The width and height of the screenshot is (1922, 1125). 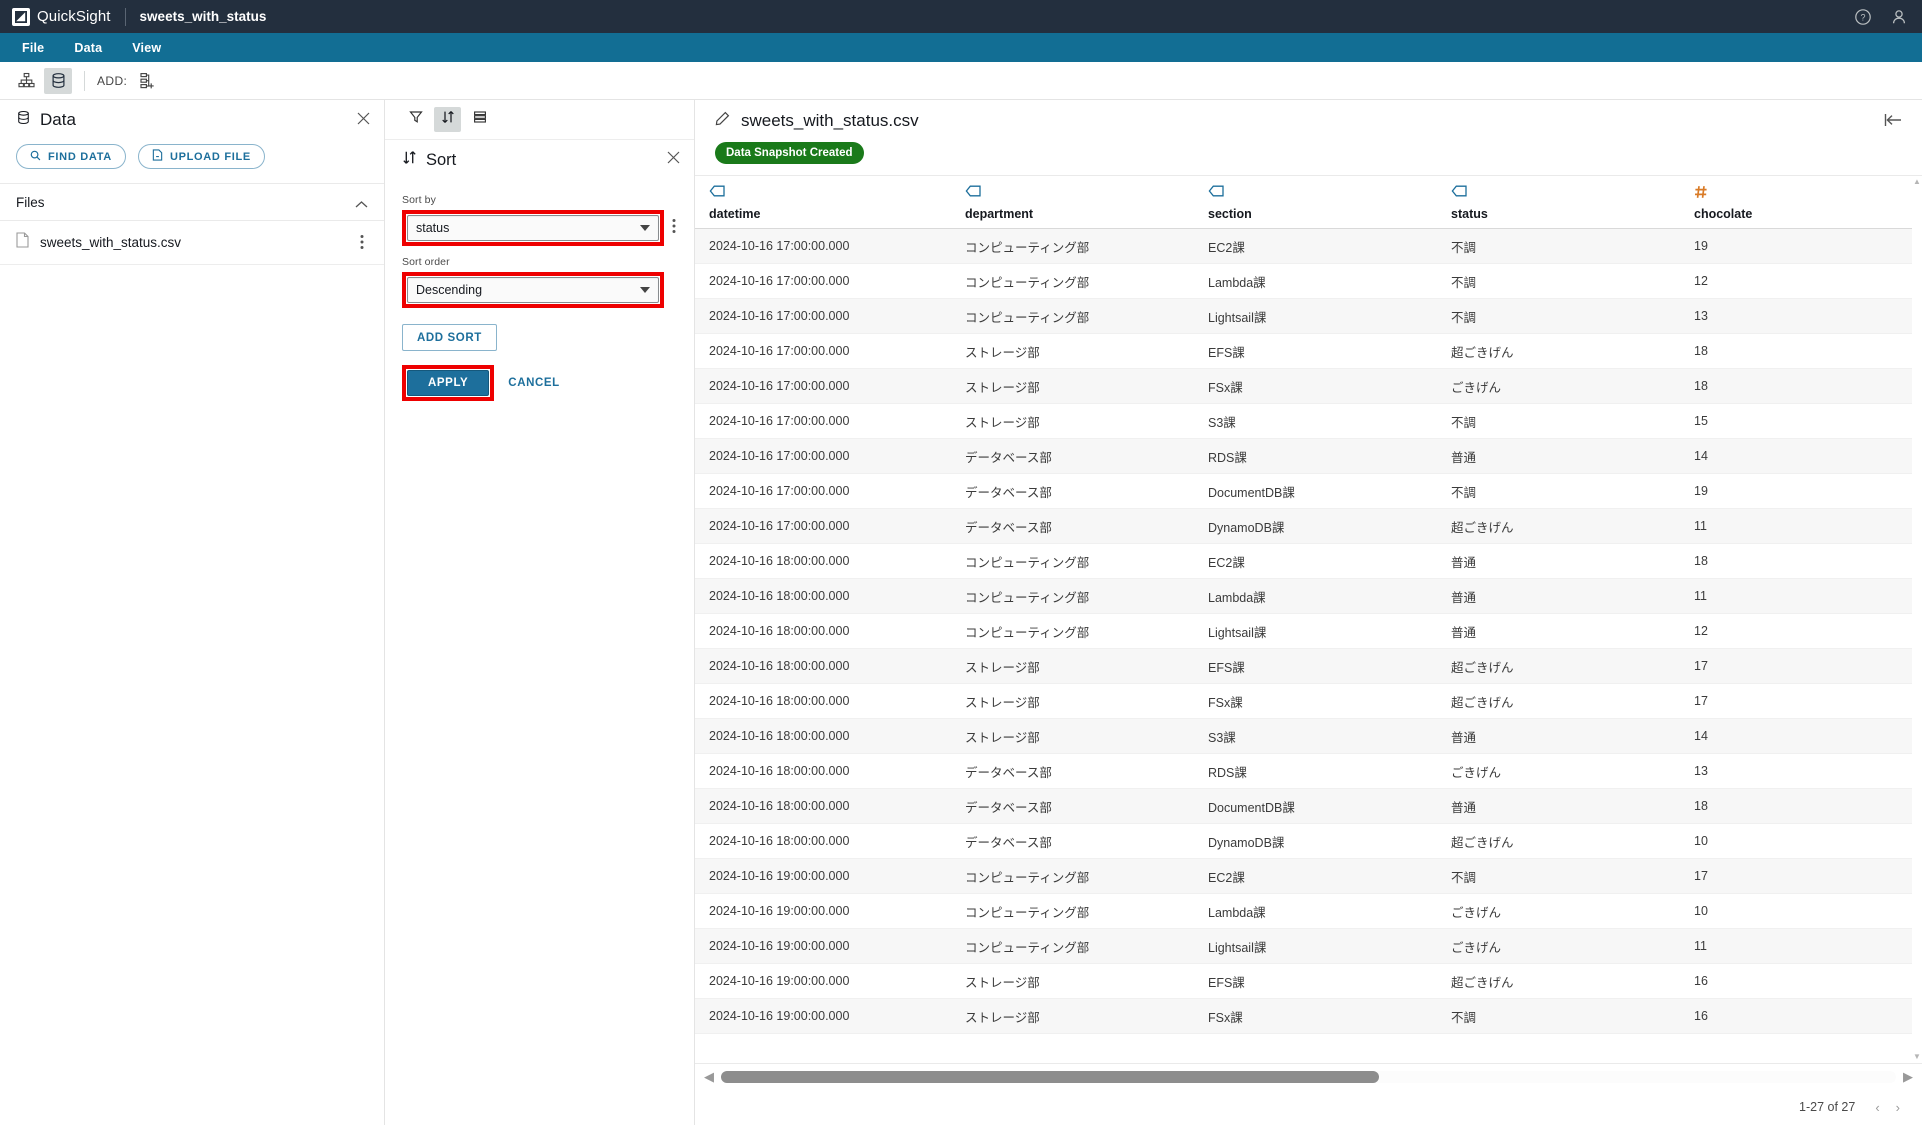 I want to click on horizontal-scrollbar: ◀ ▶, so click(x=1308, y=1076).